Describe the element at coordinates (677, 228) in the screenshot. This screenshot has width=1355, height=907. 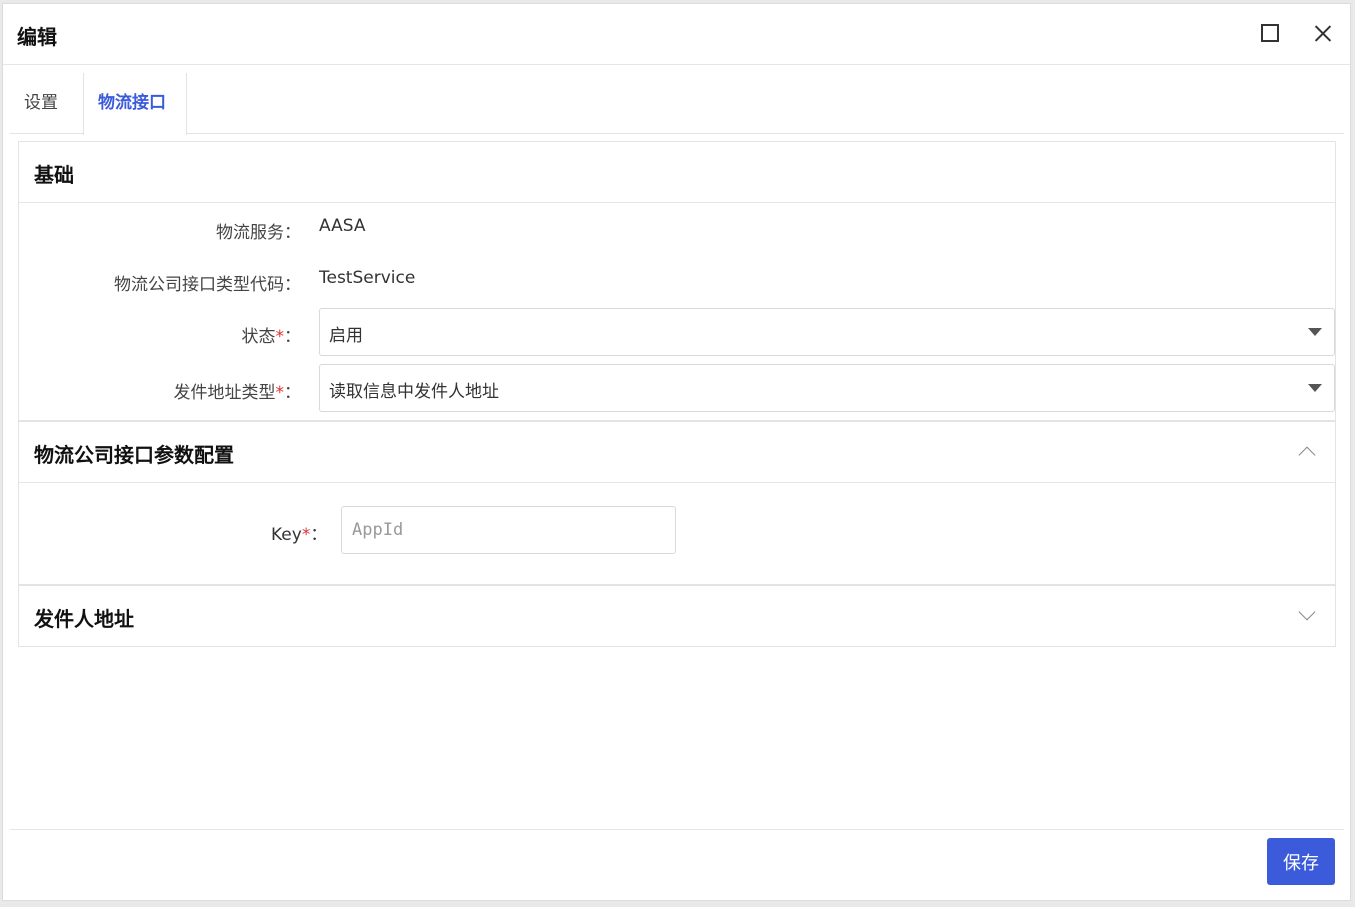
I see `service-row: 物流服务： AASA` at that location.